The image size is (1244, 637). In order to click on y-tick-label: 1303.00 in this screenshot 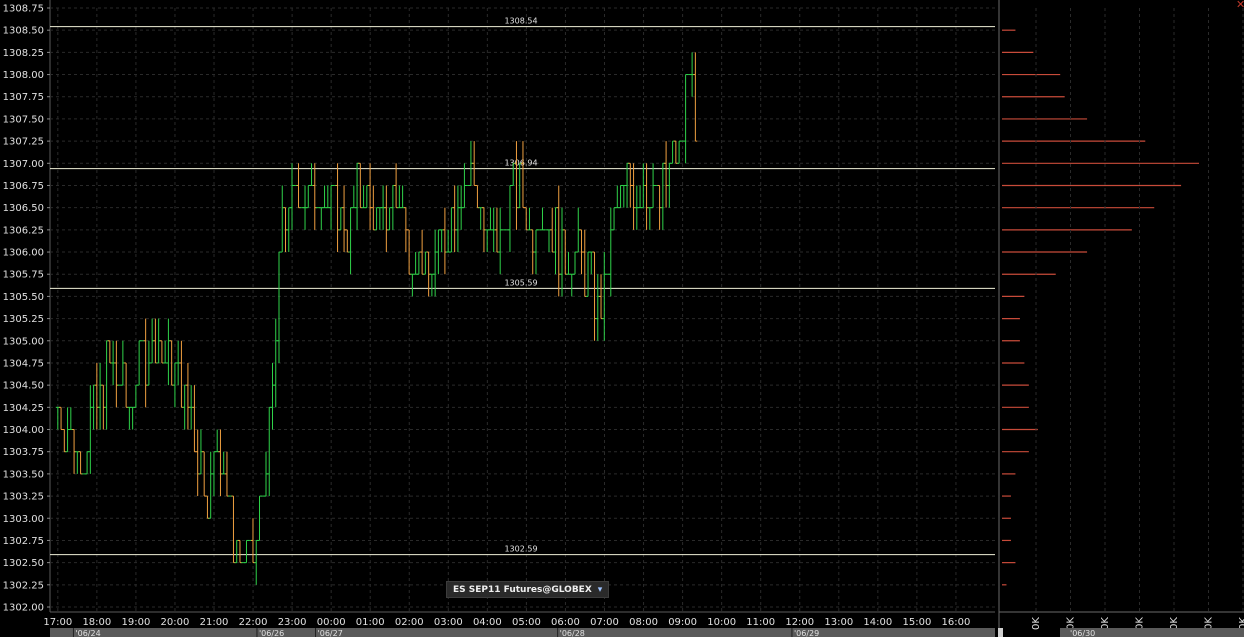, I will do `click(23, 519)`.